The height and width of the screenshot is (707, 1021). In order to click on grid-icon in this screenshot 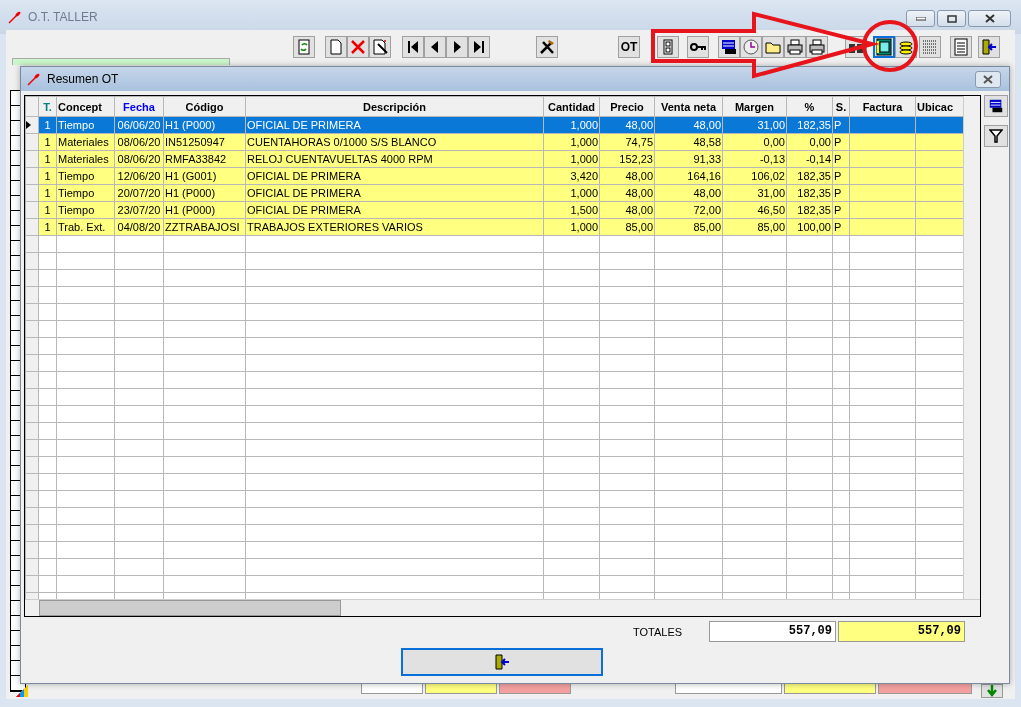, I will do `click(930, 47)`.